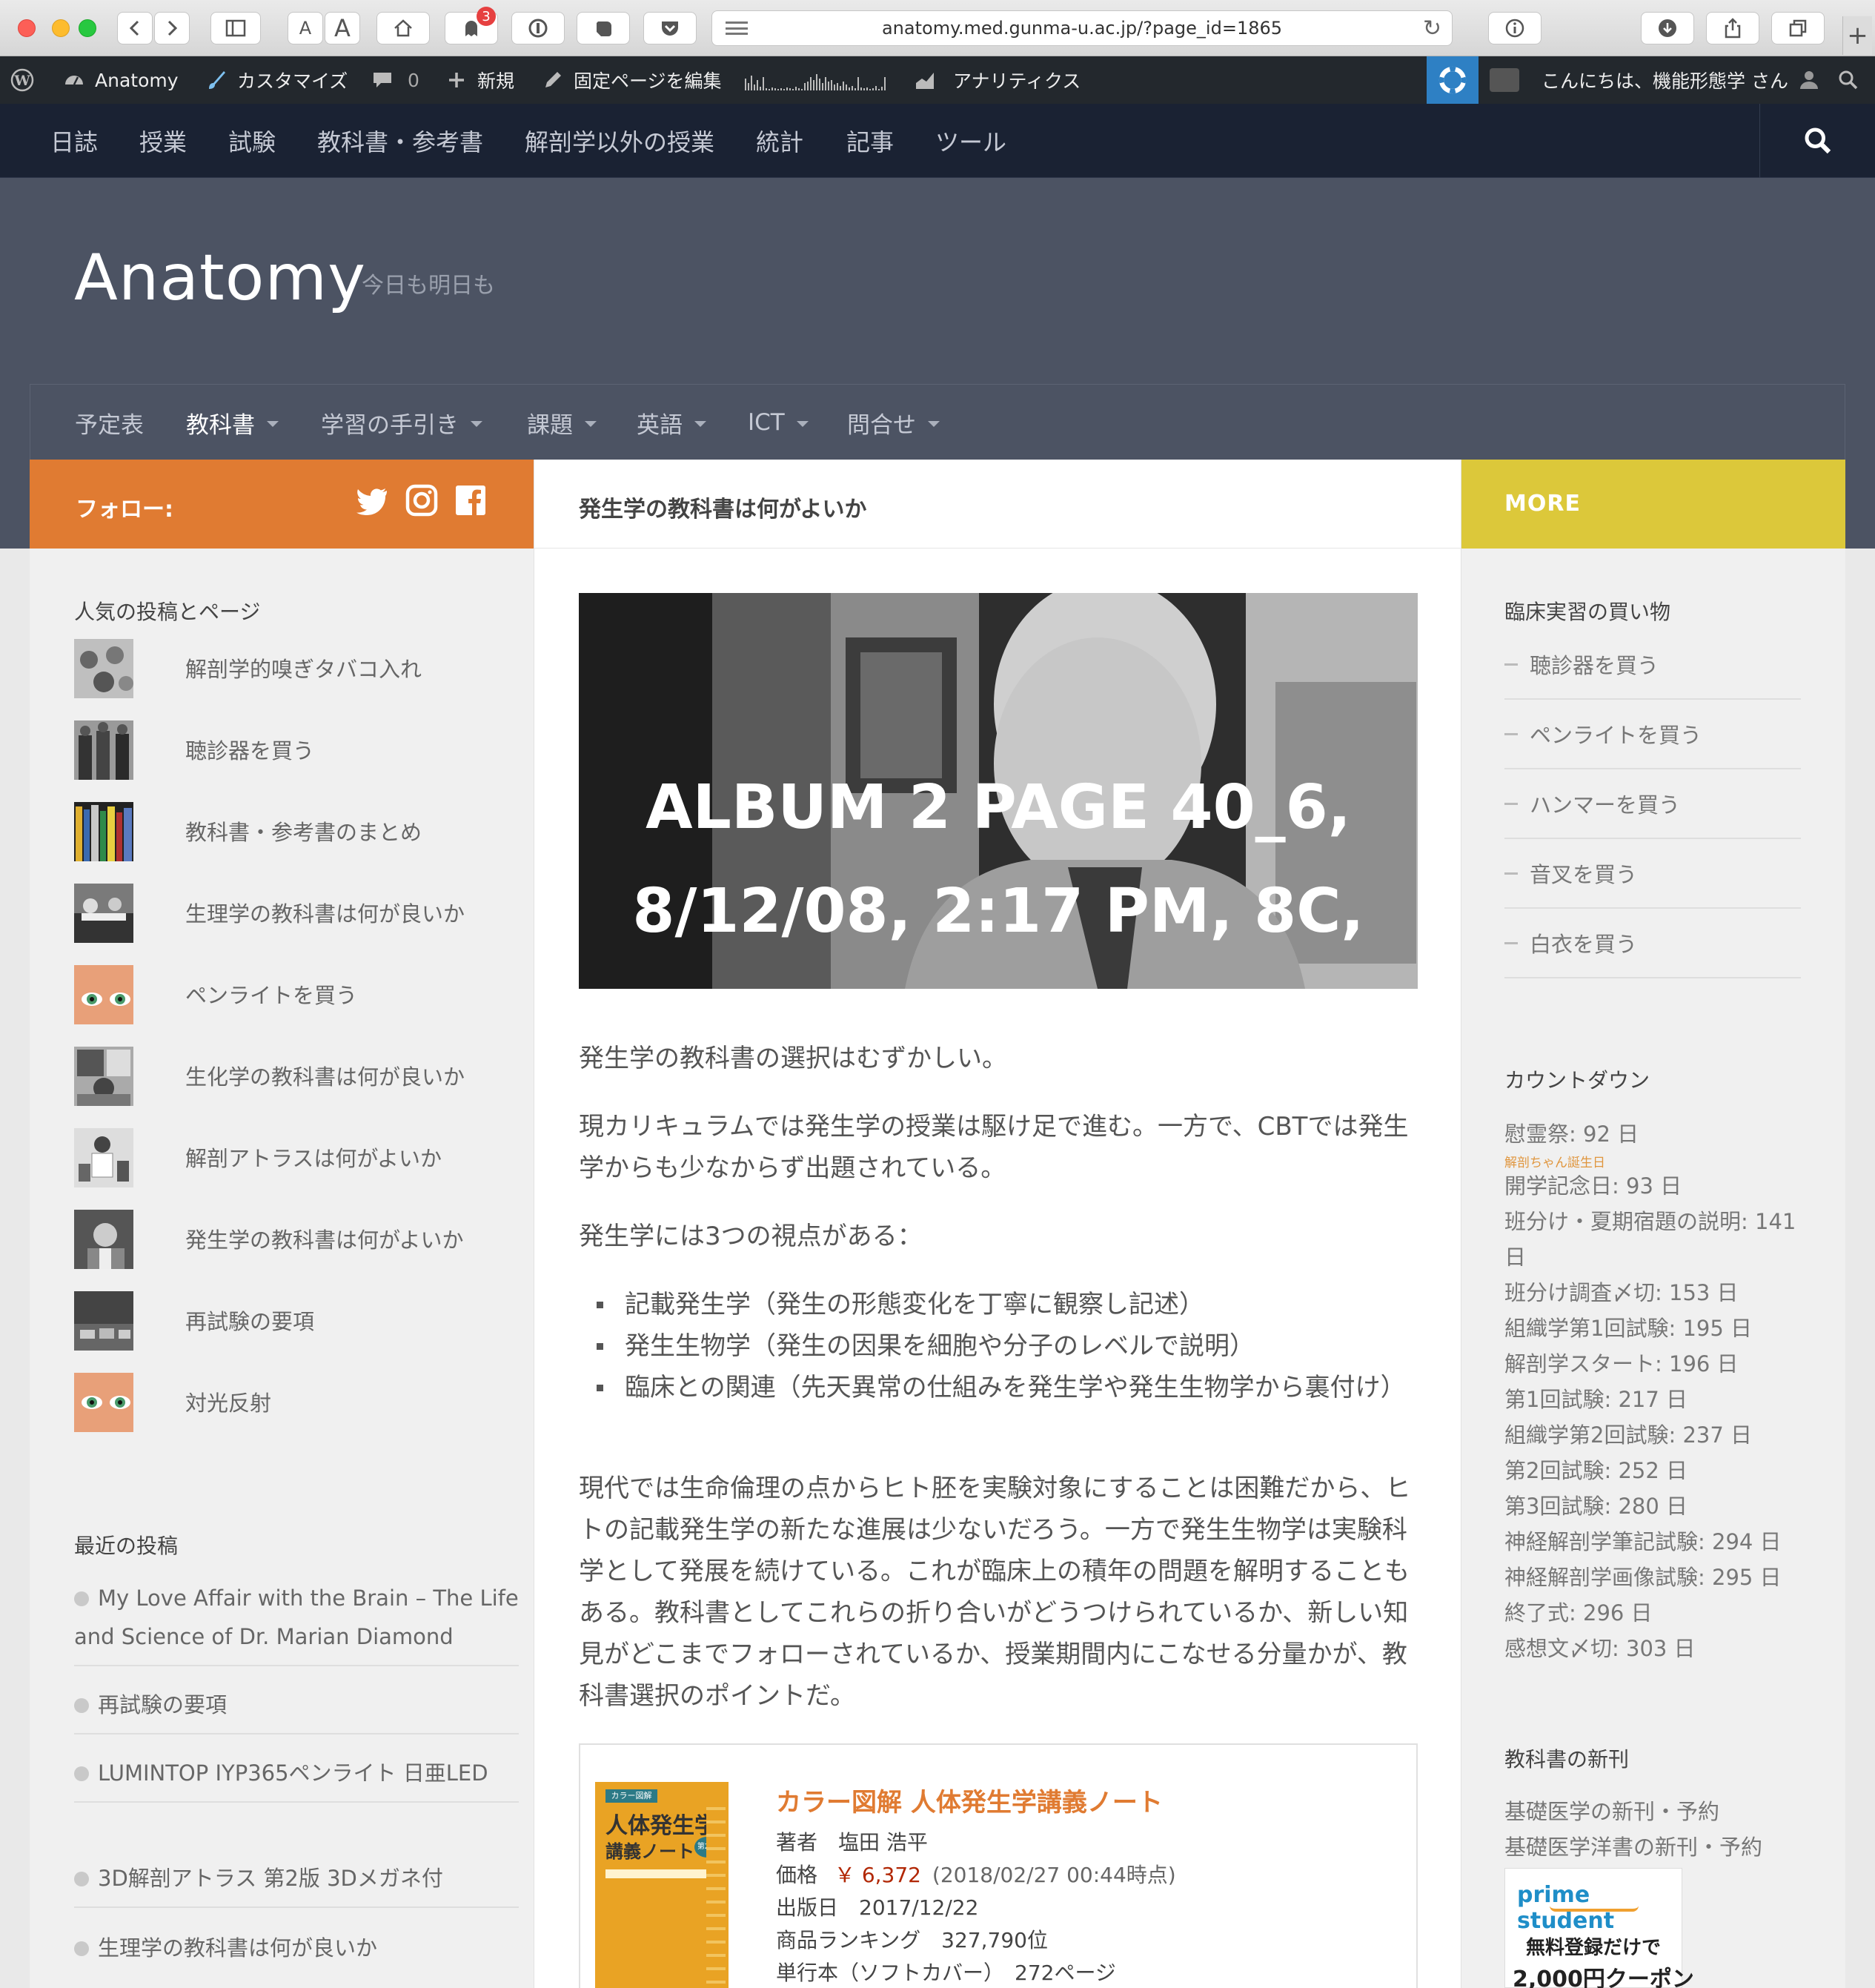 The image size is (1875, 1988). Describe the element at coordinates (471, 500) in the screenshot. I see `facebook-icon` at that location.